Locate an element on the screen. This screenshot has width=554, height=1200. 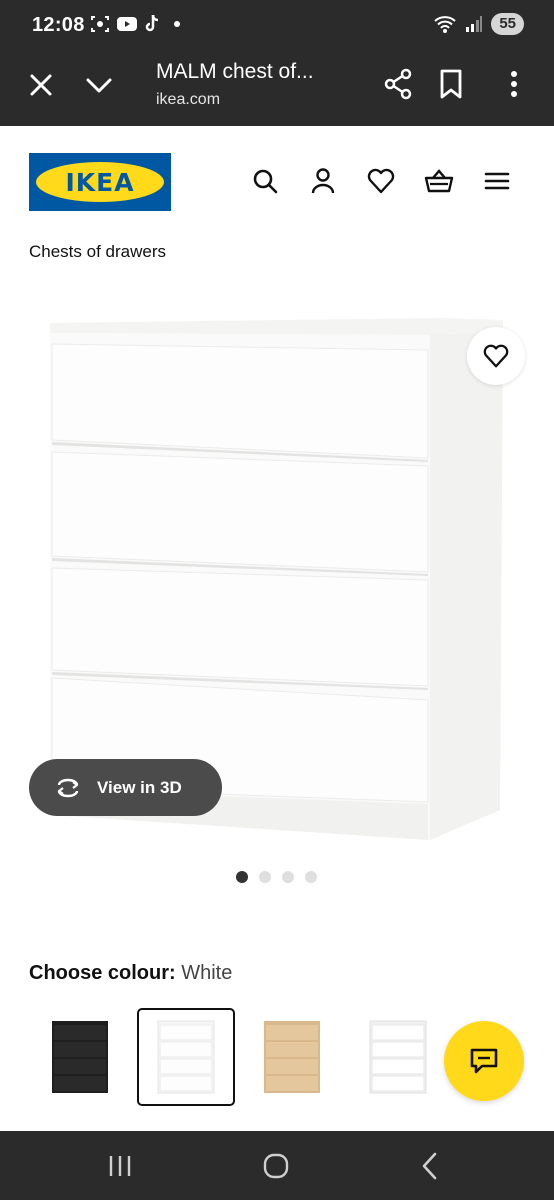
logo-oval: IKEA is located at coordinates (100, 182).